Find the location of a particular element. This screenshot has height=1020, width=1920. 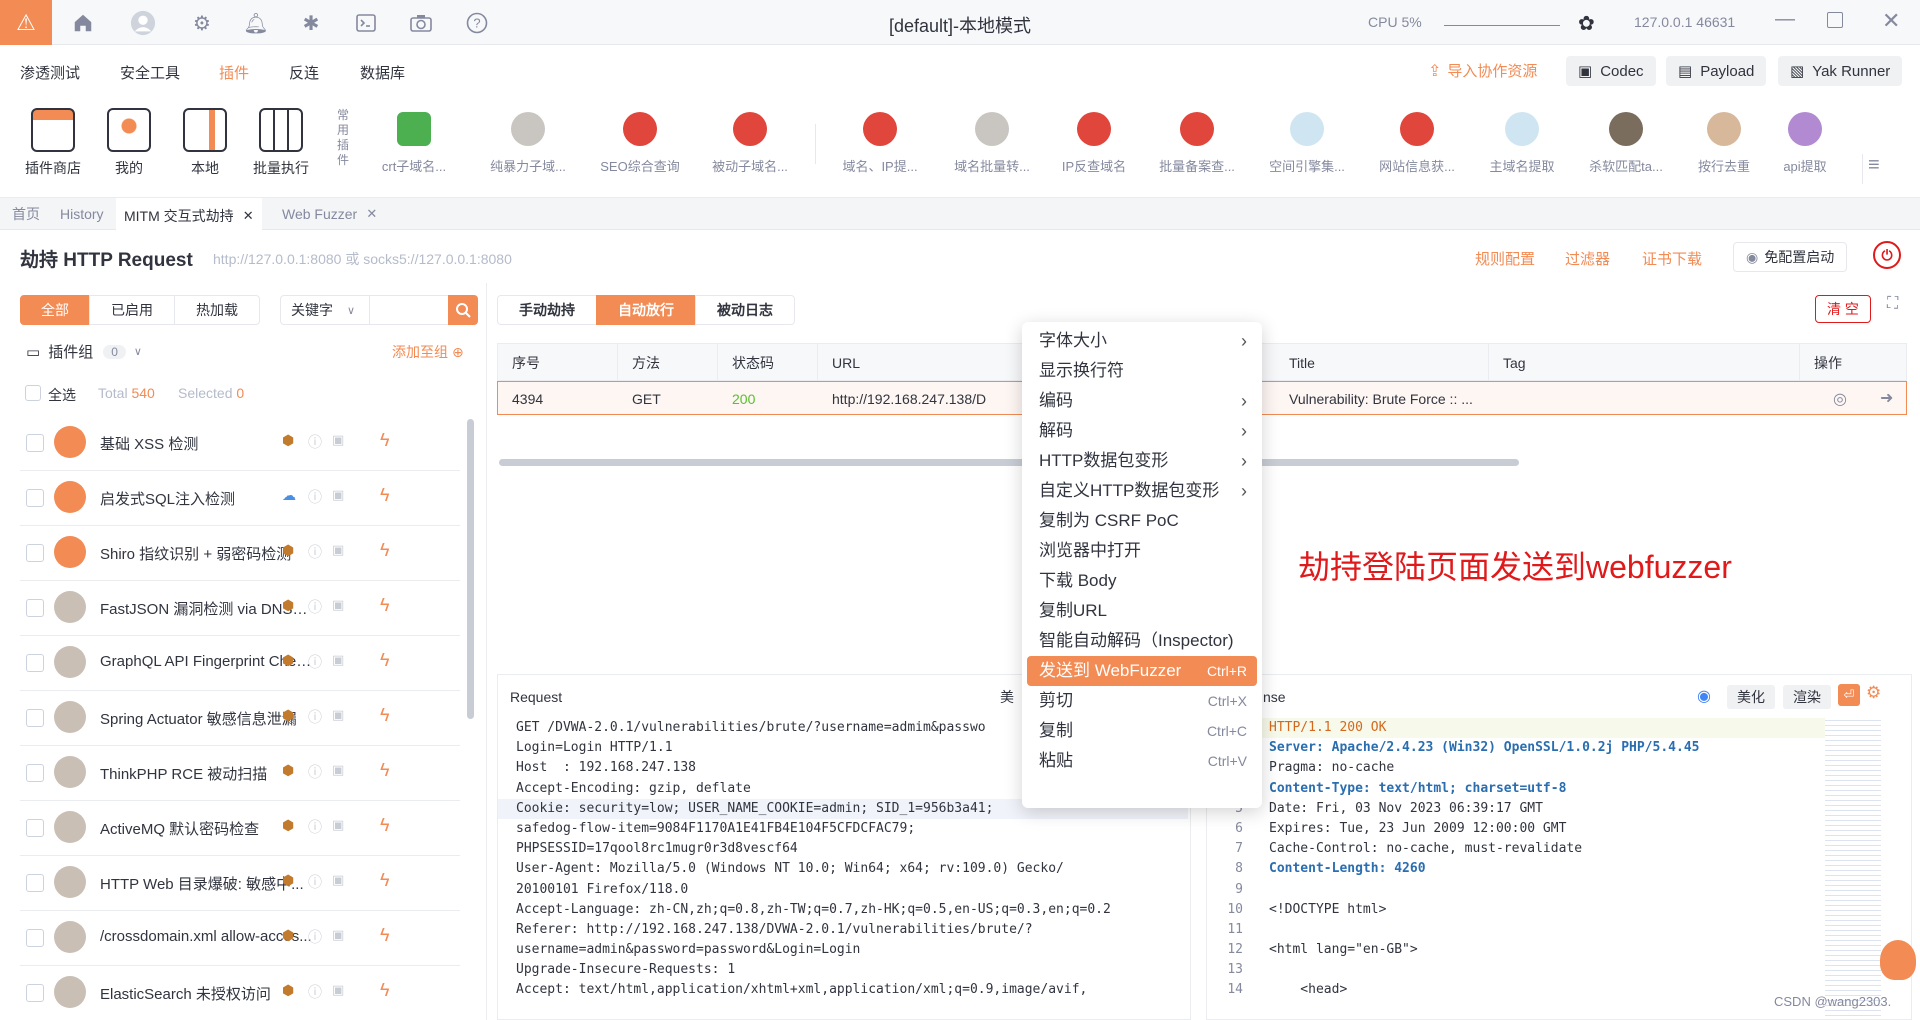

plugin-shortcut-14: api提取 is located at coordinates (1805, 143).